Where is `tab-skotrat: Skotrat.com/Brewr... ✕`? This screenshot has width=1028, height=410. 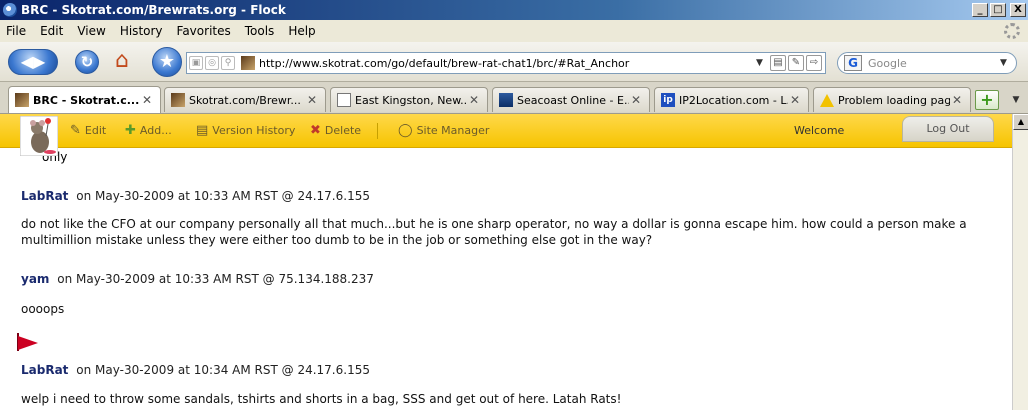 tab-skotrat: Skotrat.com/Brewr... ✕ is located at coordinates (245, 99).